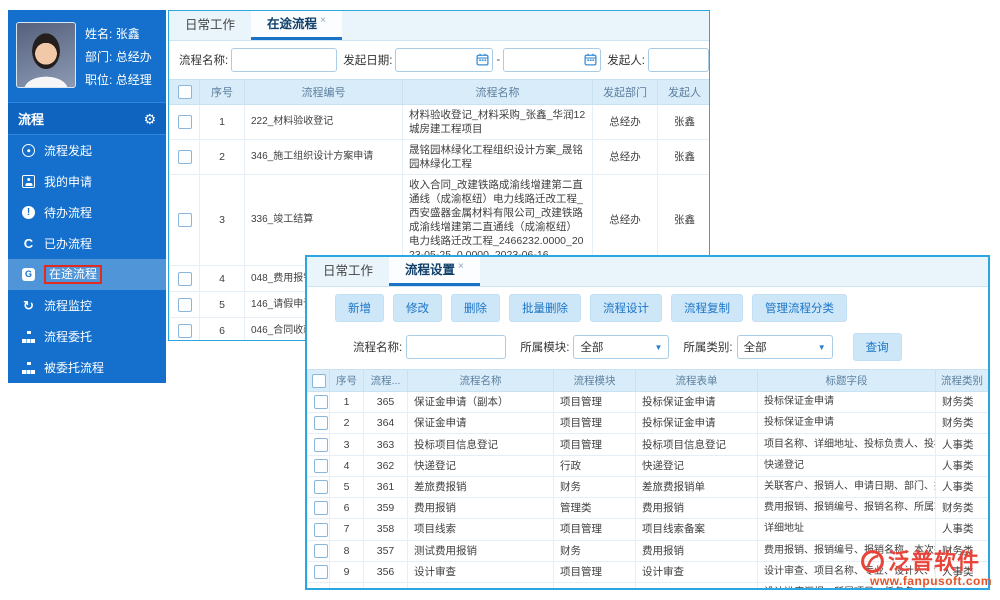  What do you see at coordinates (368, 61) in the screenshot?
I see `start-date-label: 发起日期:` at bounding box center [368, 61].